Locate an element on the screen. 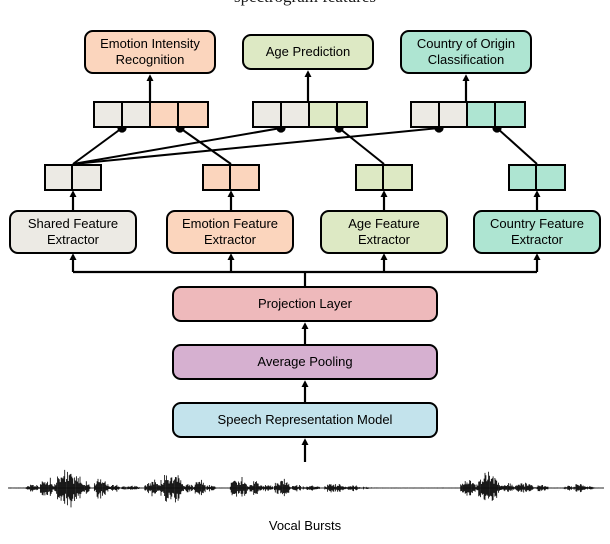 Image resolution: width=610 pixels, height=544 pixels. task-head-age-prediction: Age Prediction is located at coordinates (308, 52).